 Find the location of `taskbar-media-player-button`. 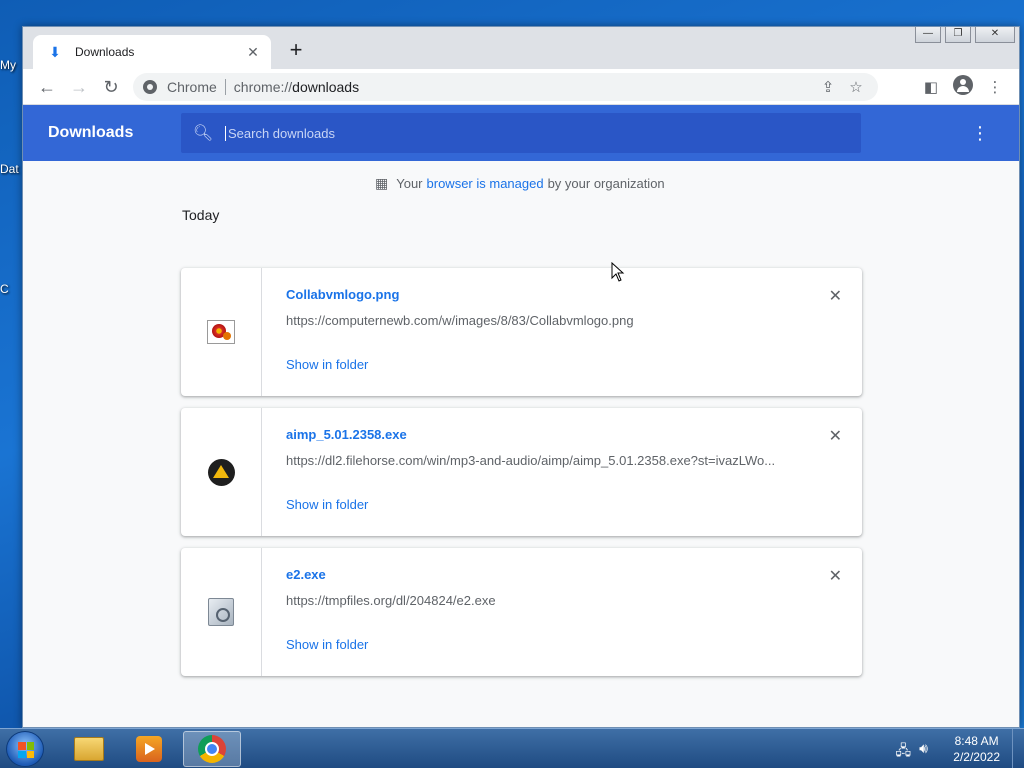

taskbar-media-player-button is located at coordinates (149, 749).